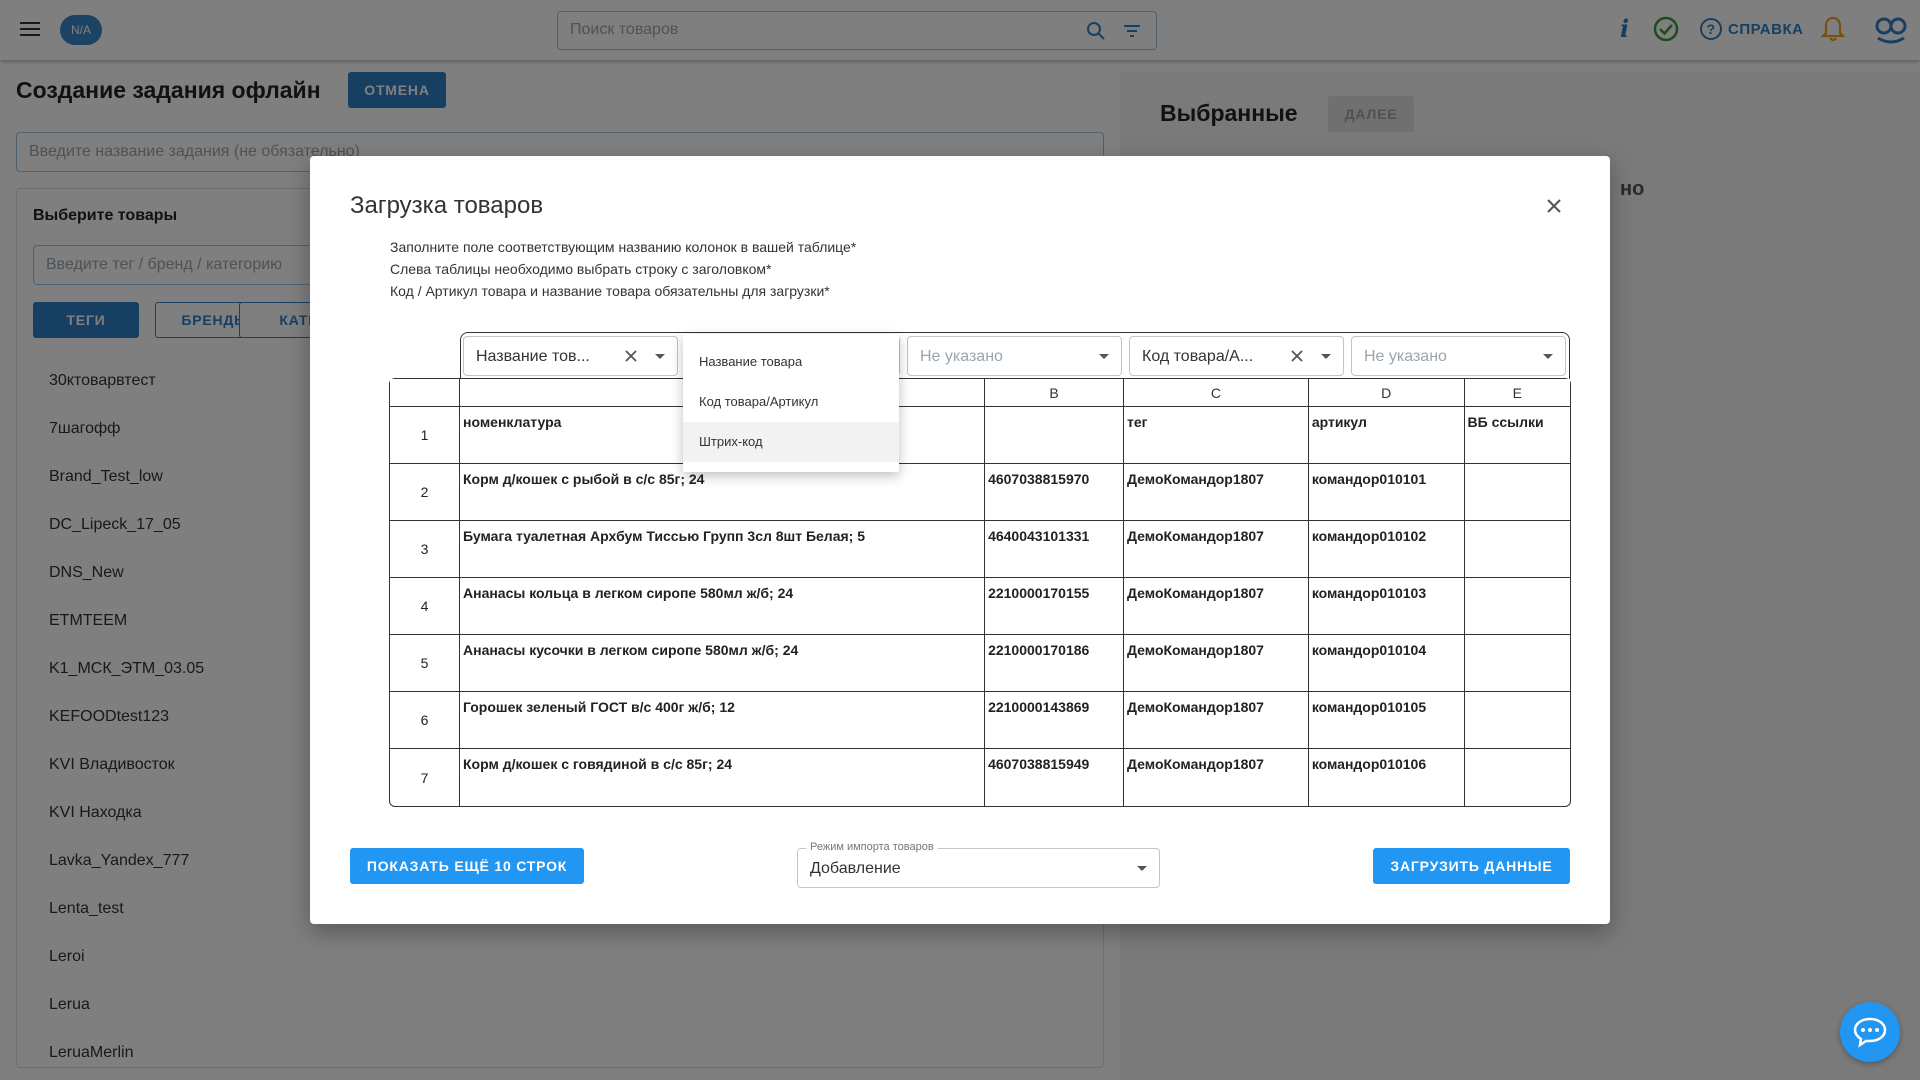 Image resolution: width=1920 pixels, height=1080 pixels. What do you see at coordinates (723, 492) in the screenshot?
I see `table-cell: Корм д/кошек с рыбой в с/с 85г; 24` at bounding box center [723, 492].